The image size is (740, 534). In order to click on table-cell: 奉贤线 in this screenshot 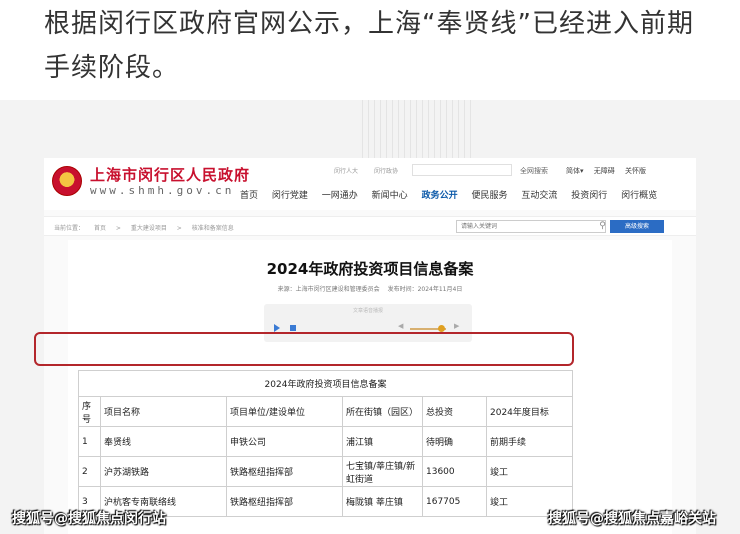, I will do `click(163, 441)`.